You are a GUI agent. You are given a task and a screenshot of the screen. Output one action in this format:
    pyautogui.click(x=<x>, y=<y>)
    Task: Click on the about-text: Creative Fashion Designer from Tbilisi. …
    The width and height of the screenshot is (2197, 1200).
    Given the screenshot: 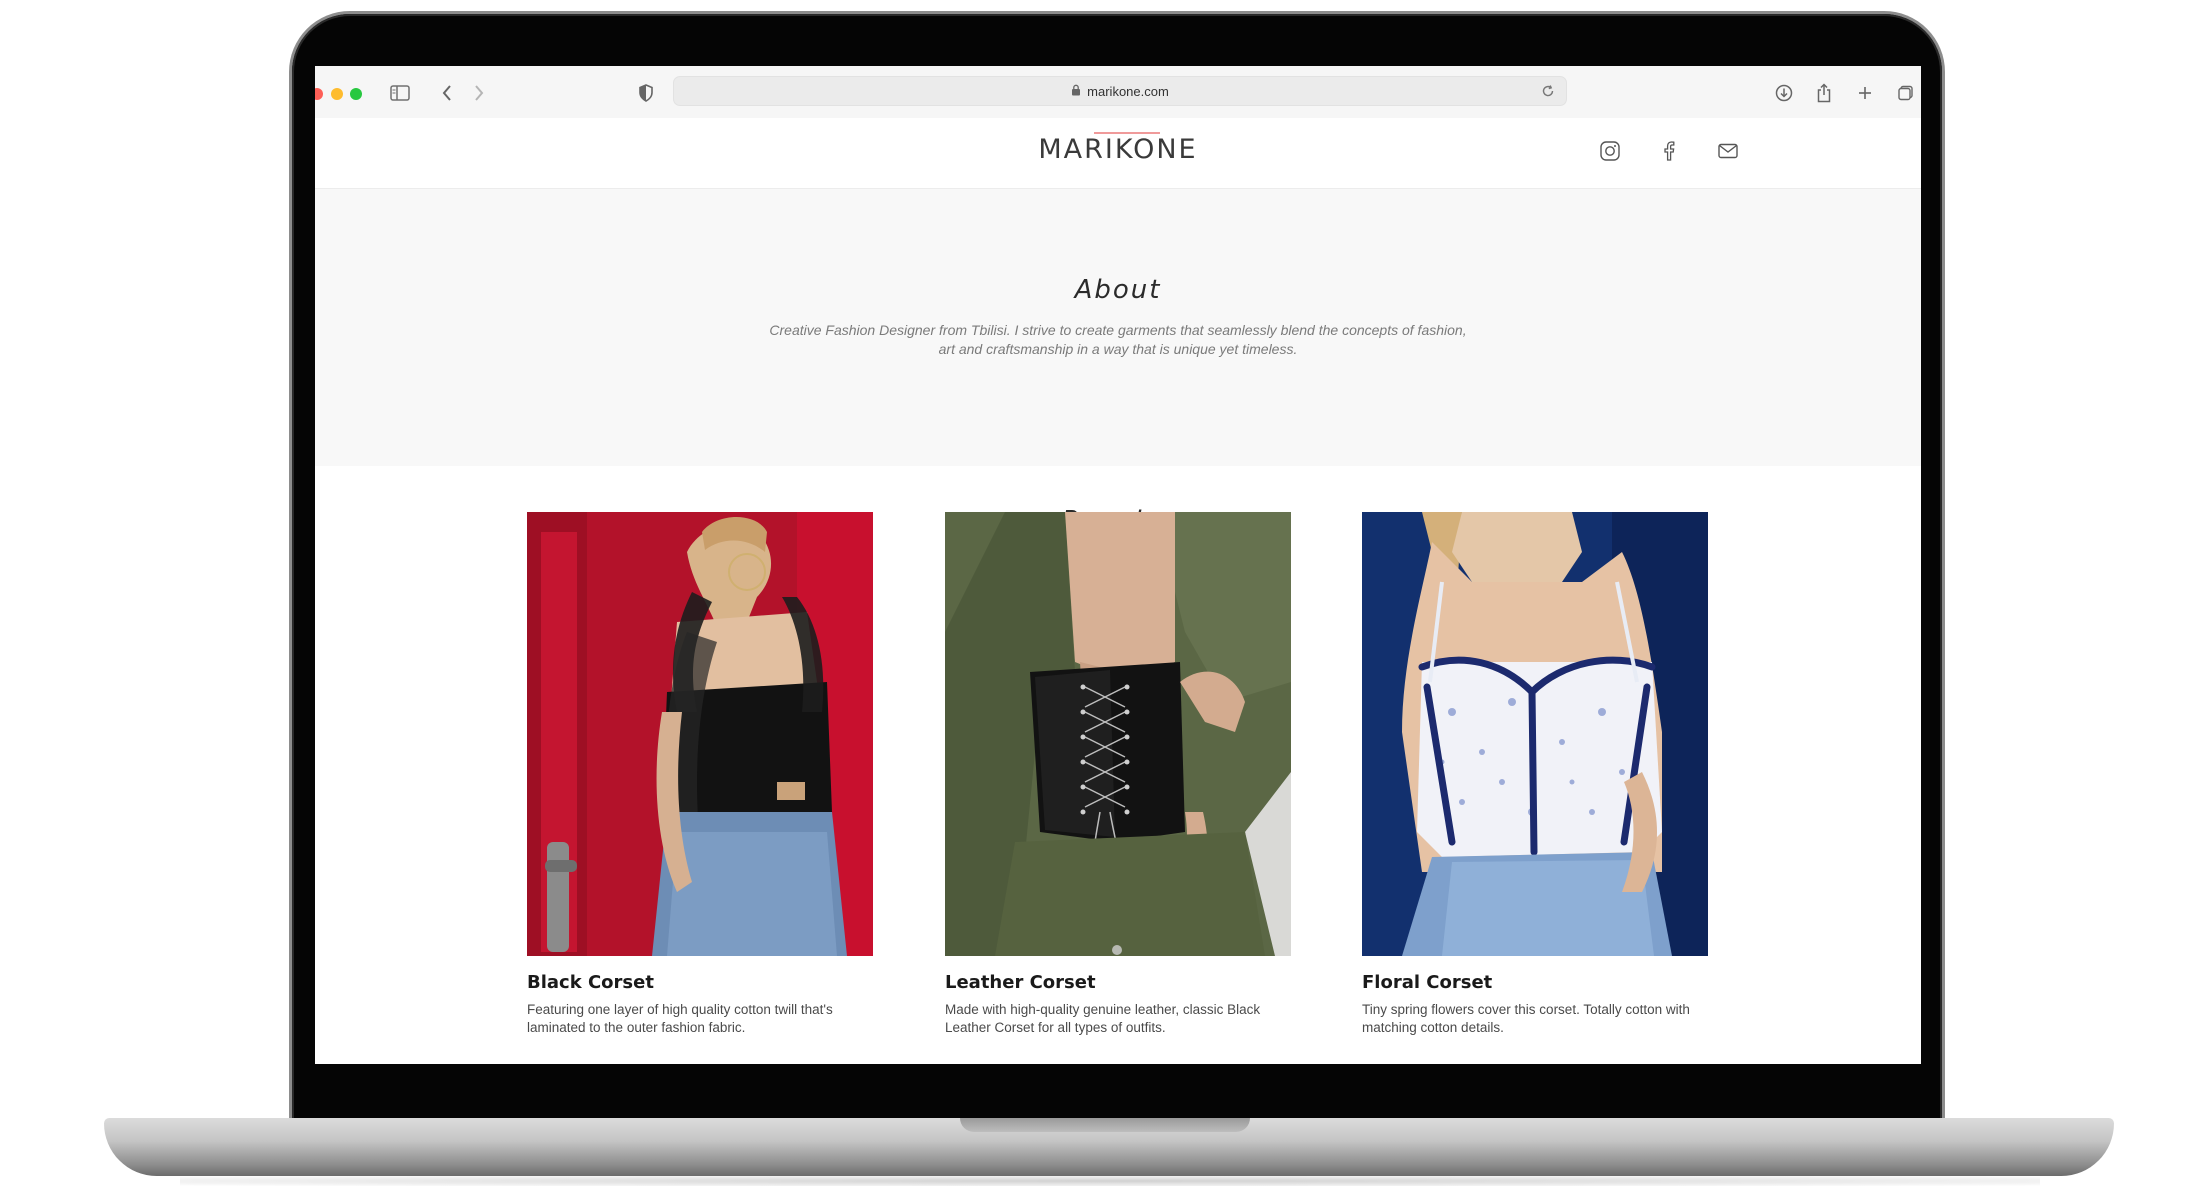 What is the action you would take?
    pyautogui.click(x=1118, y=339)
    